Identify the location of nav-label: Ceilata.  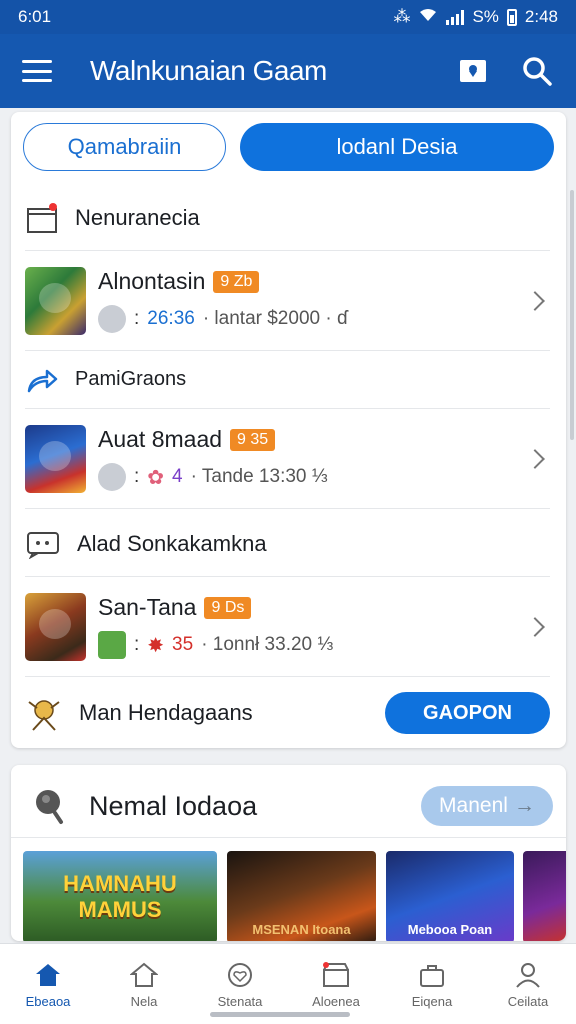
(528, 1001).